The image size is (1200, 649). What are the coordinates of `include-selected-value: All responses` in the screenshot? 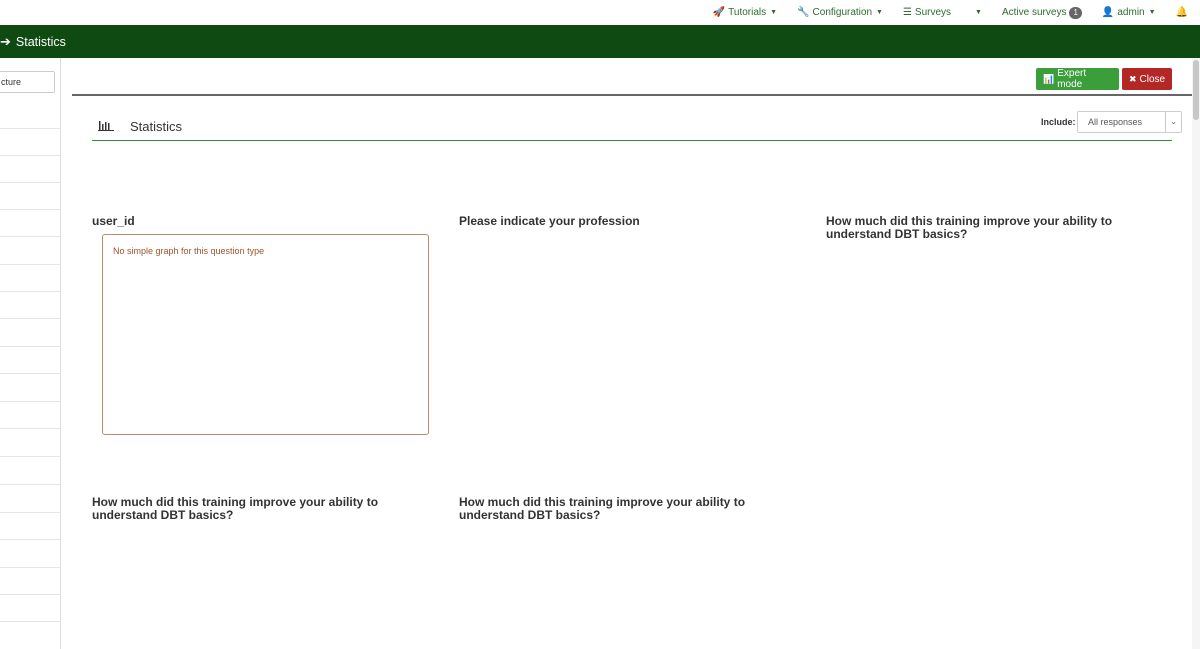 It's located at (1115, 122).